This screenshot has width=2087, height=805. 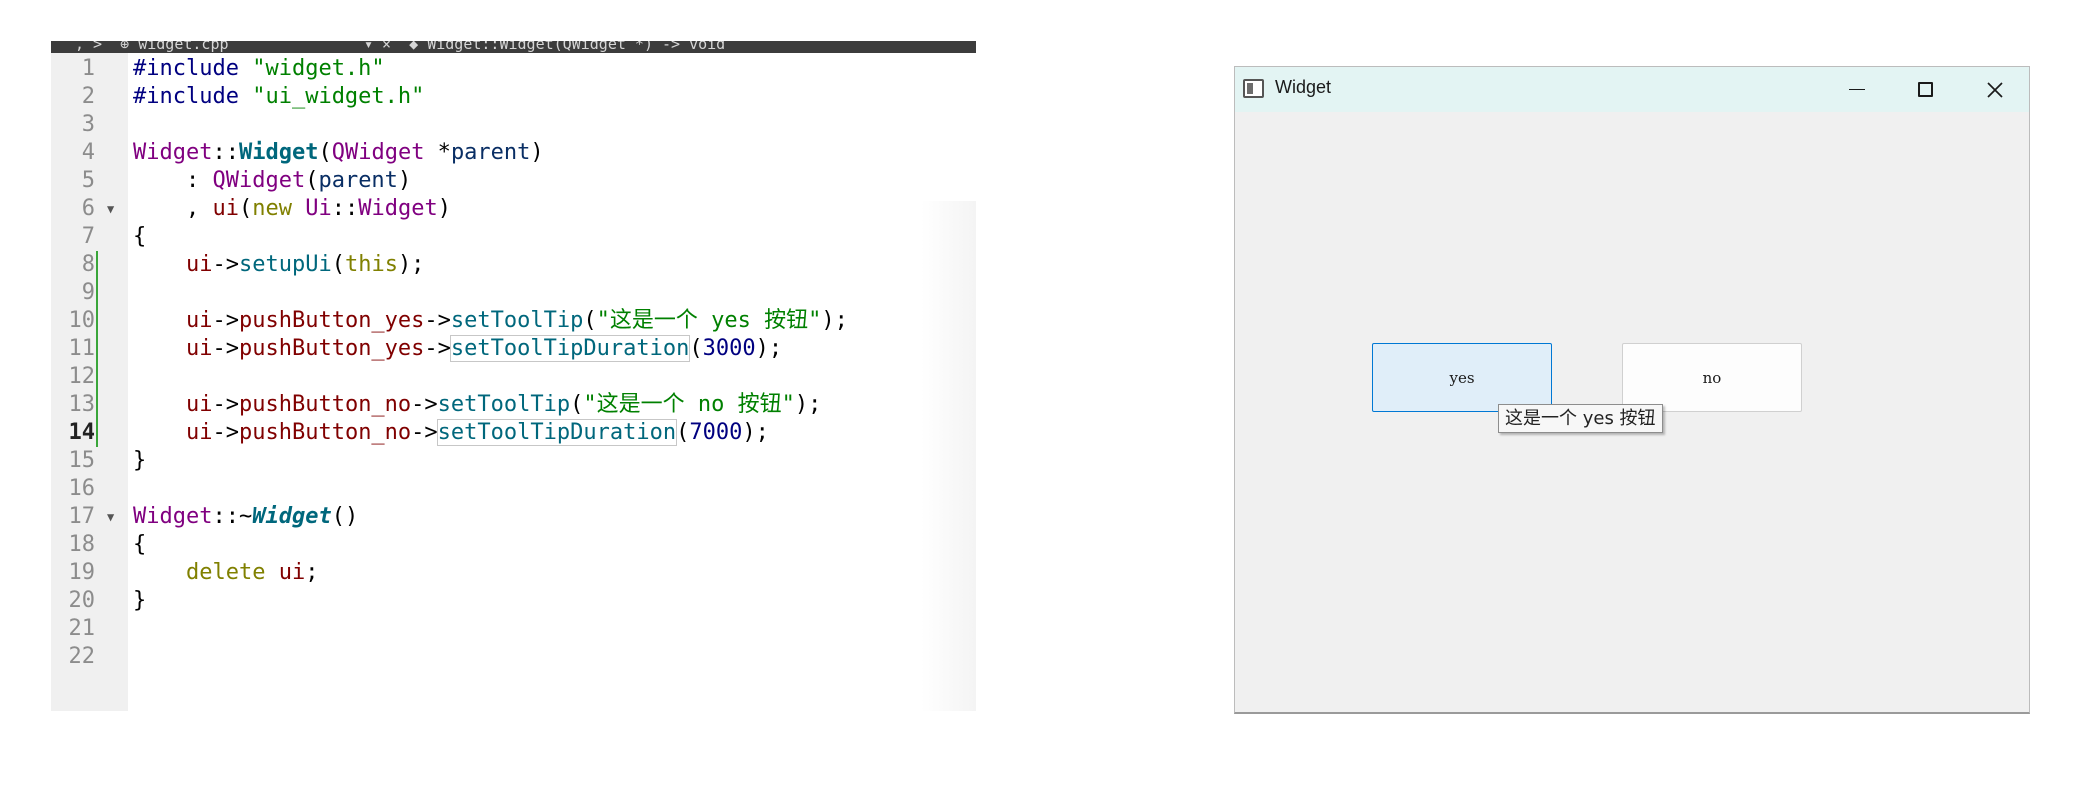 I want to click on code-line: 9, so click(x=513, y=293).